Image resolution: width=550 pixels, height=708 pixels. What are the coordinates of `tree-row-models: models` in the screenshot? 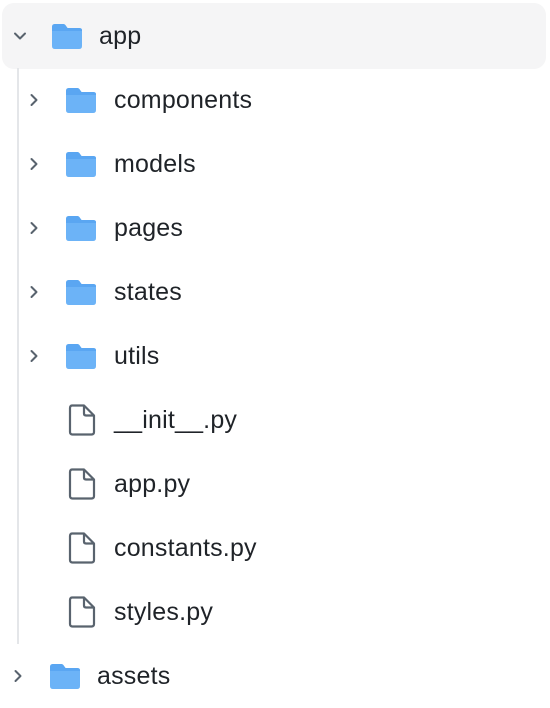 It's located at (275, 164).